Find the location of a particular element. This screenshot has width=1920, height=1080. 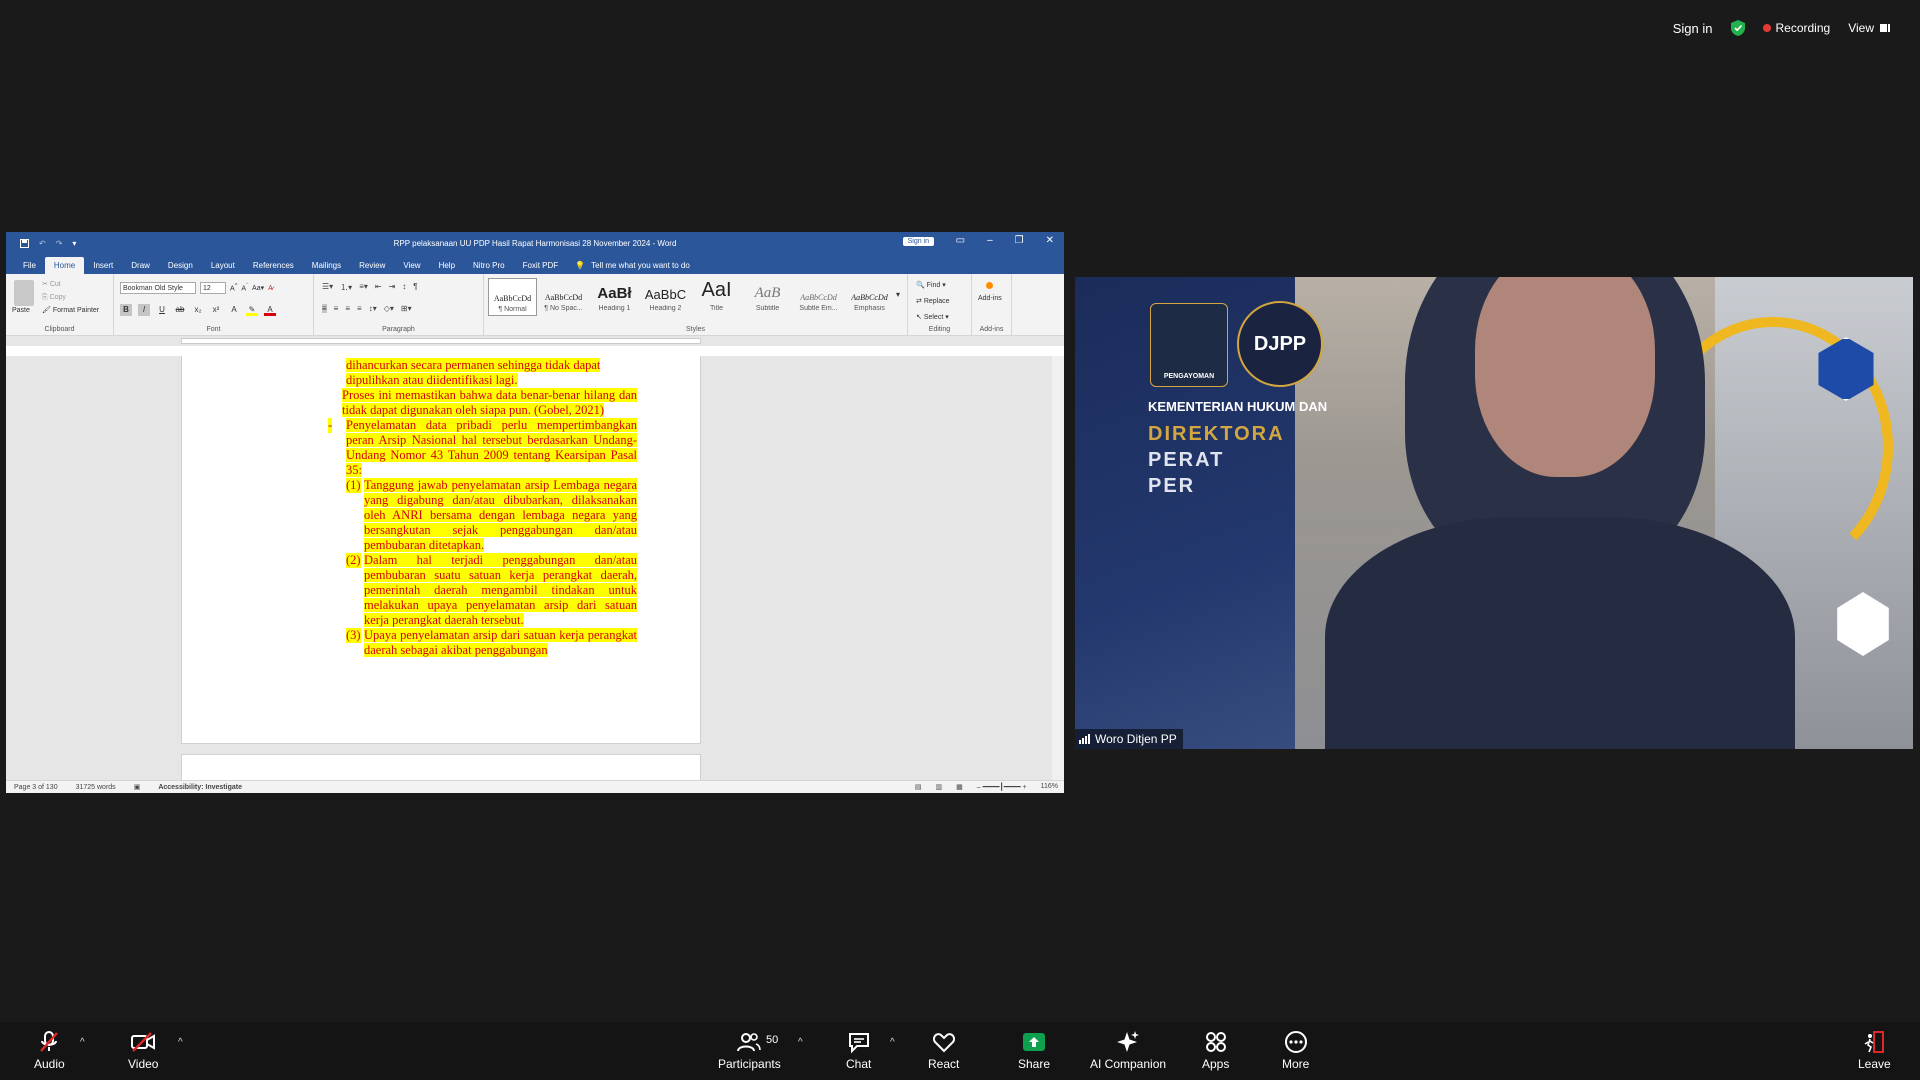

highlight-color-icon: ✎ is located at coordinates (252, 310).